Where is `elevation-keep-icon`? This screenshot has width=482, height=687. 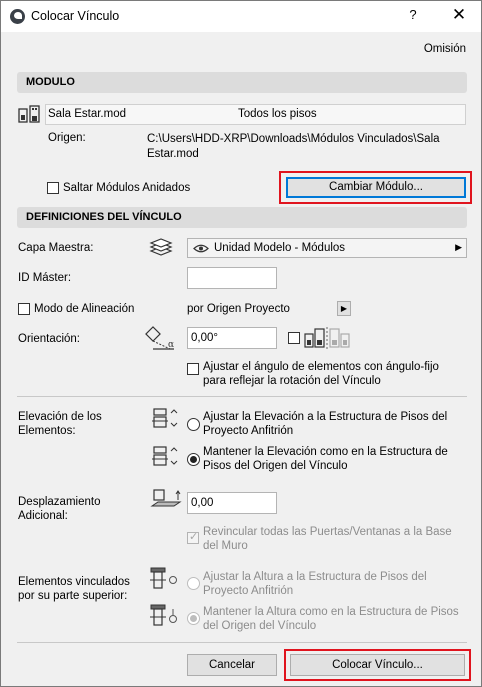
elevation-keep-icon is located at coordinates (165, 456).